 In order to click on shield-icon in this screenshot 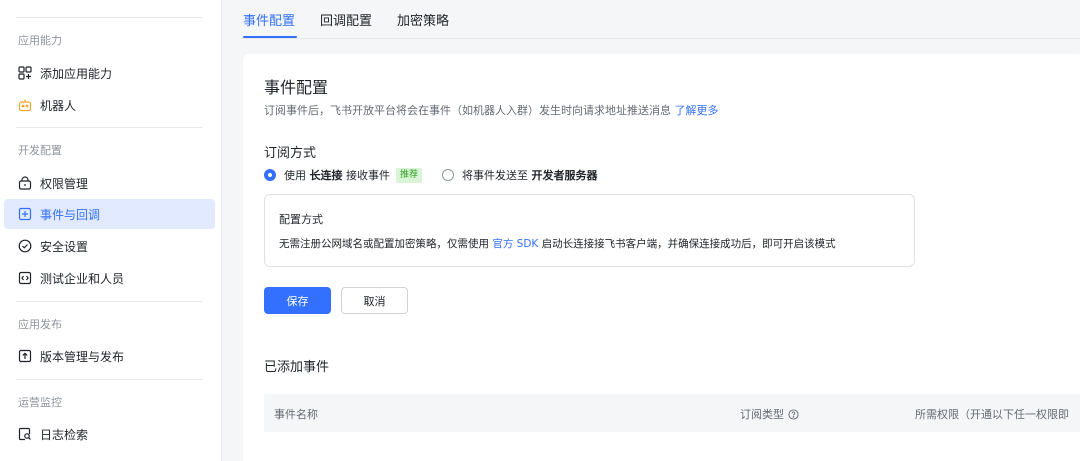, I will do `click(25, 246)`.